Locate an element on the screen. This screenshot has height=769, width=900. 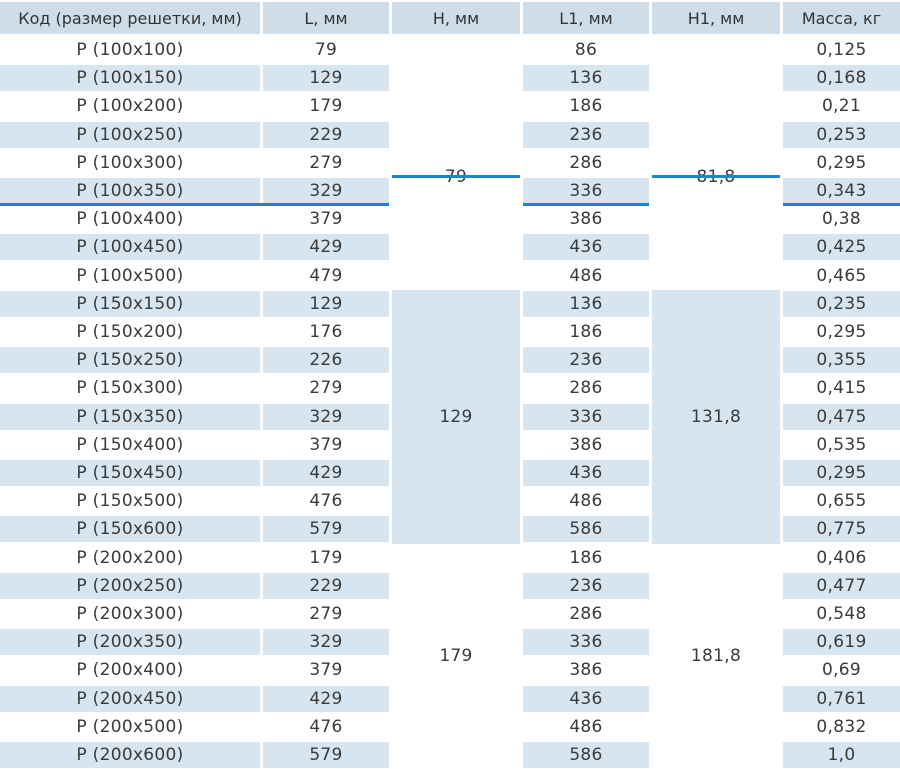
row-l: 129 is located at coordinates (326, 78).